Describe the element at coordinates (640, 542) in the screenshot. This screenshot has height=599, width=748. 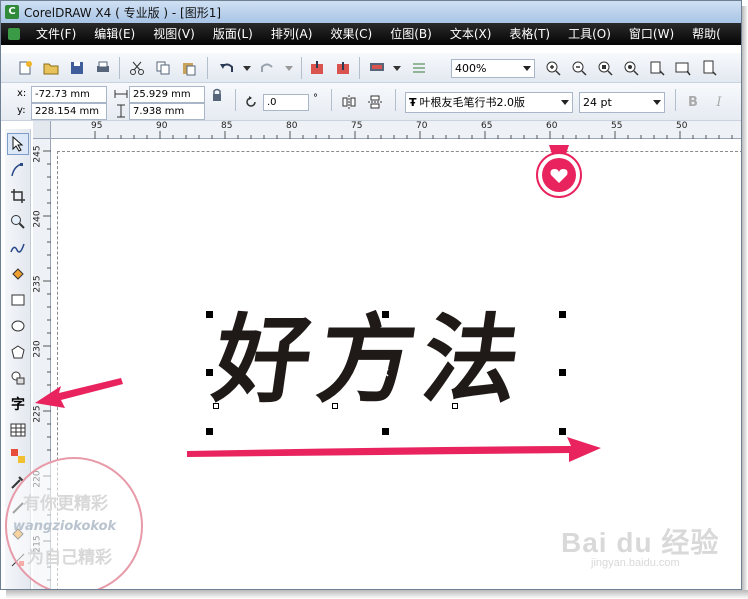
I see `baidu-jingyan-logo: Bai du 经验` at that location.